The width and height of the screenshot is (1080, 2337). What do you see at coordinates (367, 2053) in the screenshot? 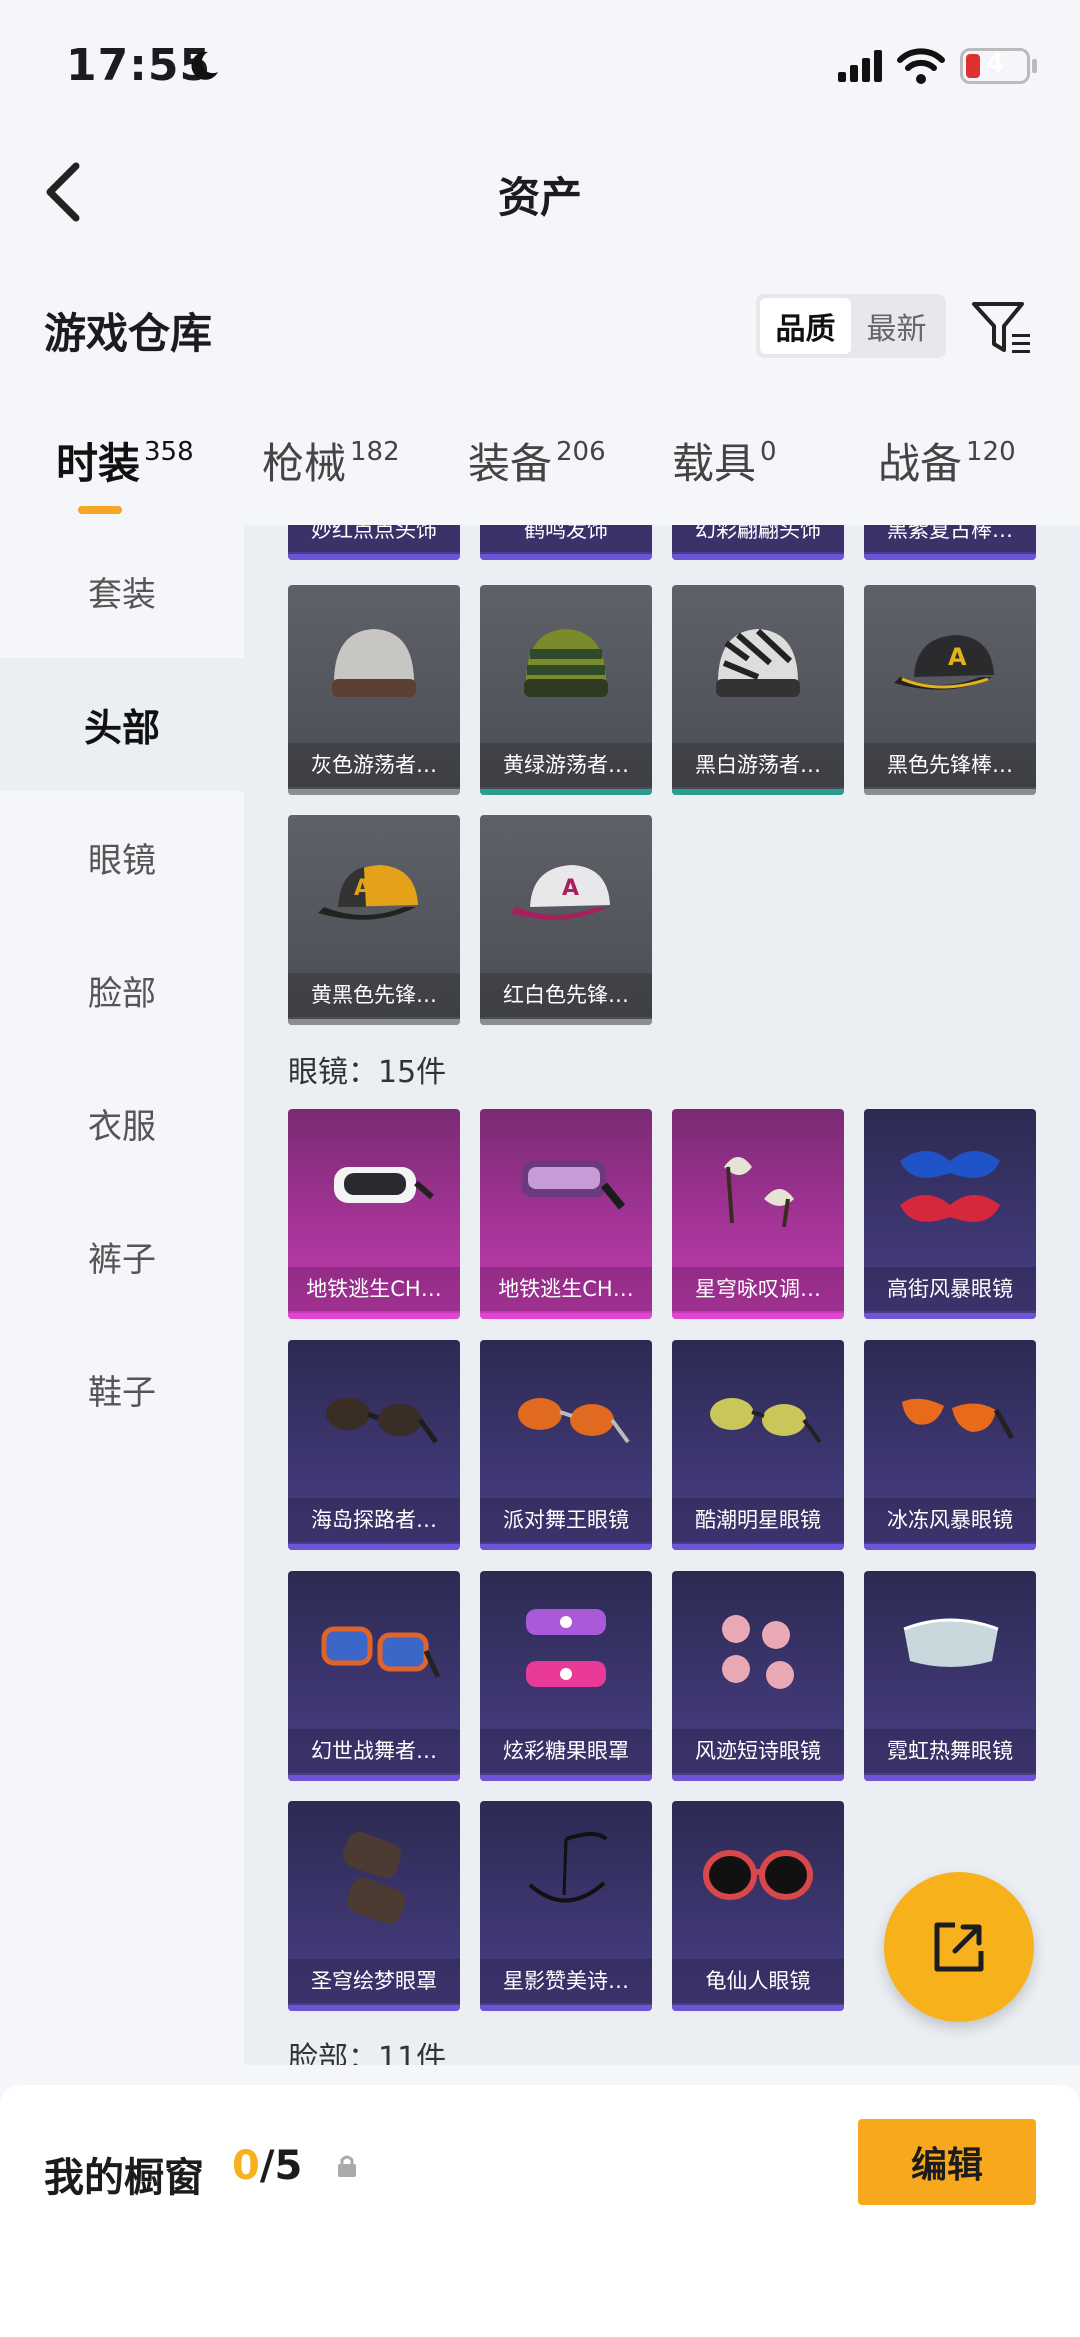
I see `group-label-face: 脸部：11件` at bounding box center [367, 2053].